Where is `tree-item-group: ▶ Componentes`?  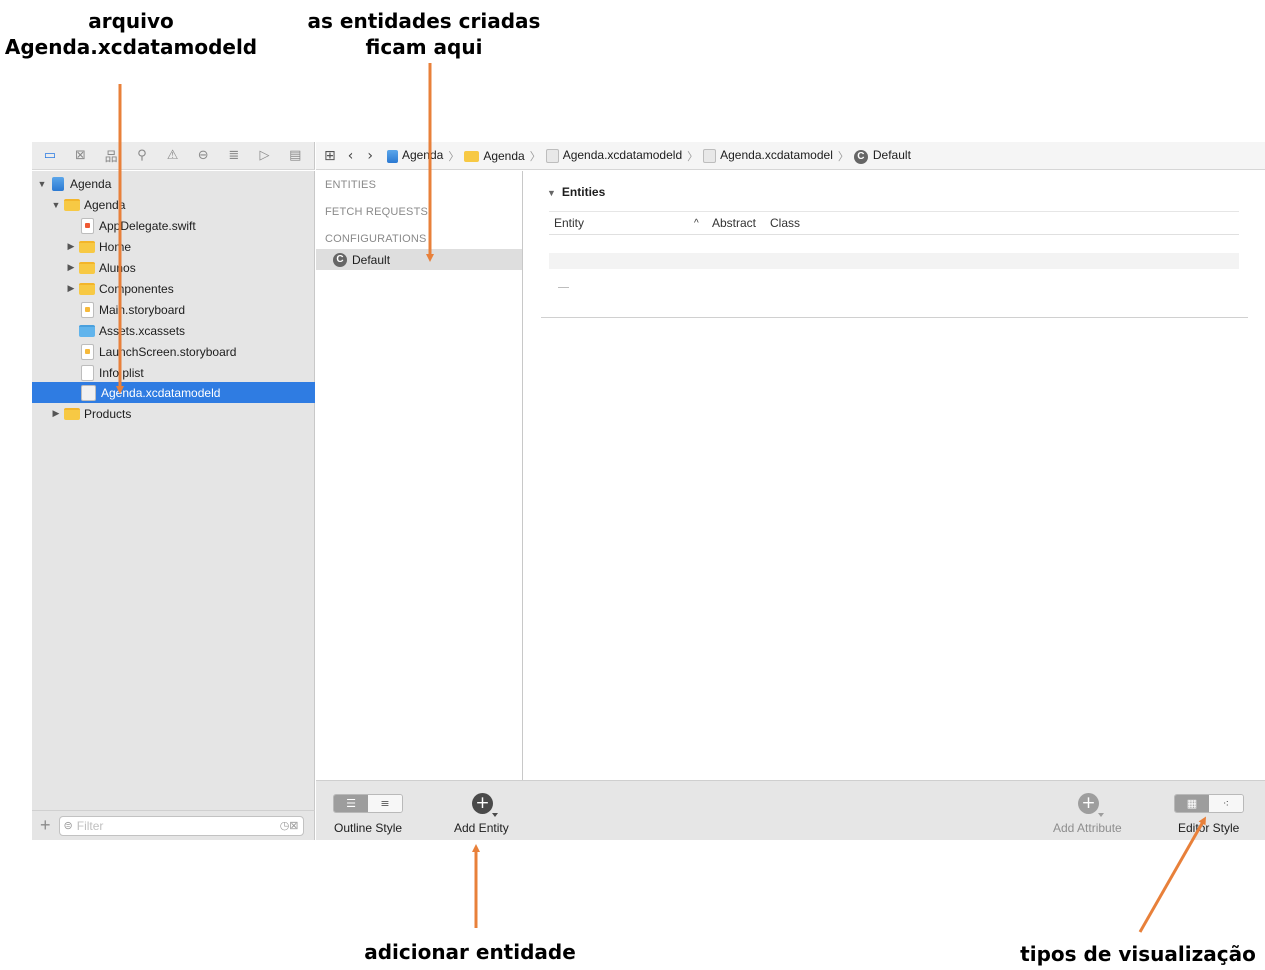
tree-item-group: ▶ Componentes is located at coordinates (173, 288).